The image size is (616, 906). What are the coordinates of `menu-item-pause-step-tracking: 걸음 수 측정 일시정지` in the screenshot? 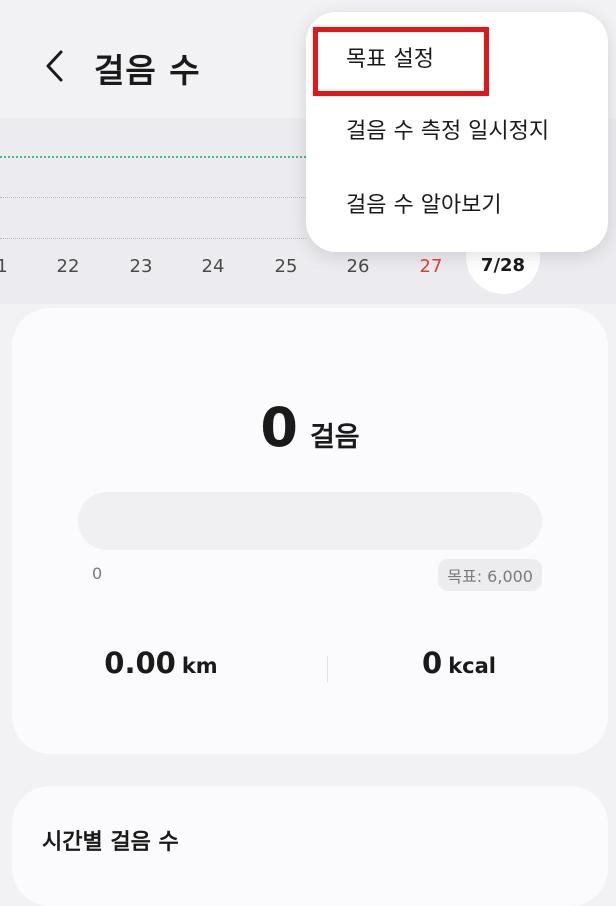 It's located at (457, 132).